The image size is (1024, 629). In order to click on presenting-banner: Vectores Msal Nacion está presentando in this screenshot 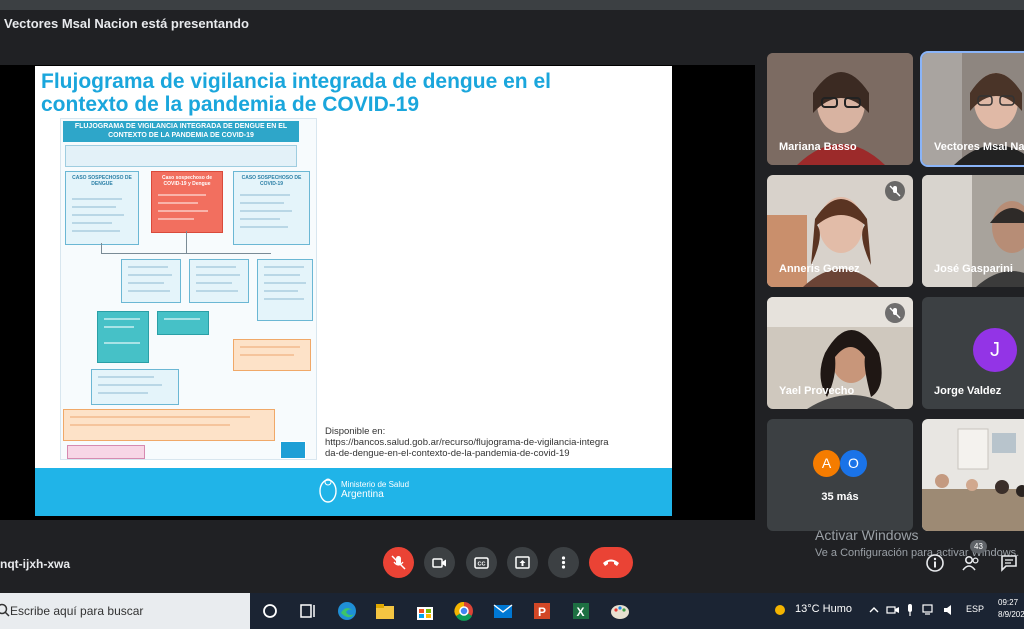, I will do `click(512, 24)`.